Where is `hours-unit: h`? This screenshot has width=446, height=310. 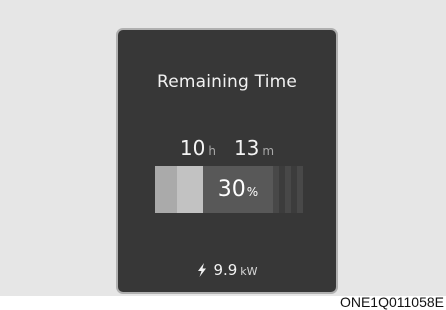 hours-unit: h is located at coordinates (212, 151).